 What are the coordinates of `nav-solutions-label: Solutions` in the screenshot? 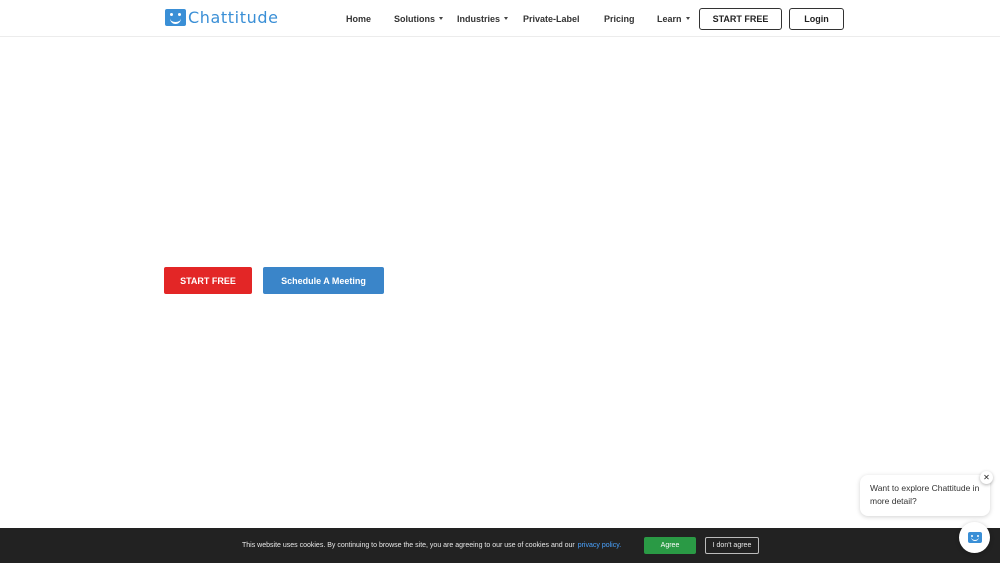 It's located at (414, 18).